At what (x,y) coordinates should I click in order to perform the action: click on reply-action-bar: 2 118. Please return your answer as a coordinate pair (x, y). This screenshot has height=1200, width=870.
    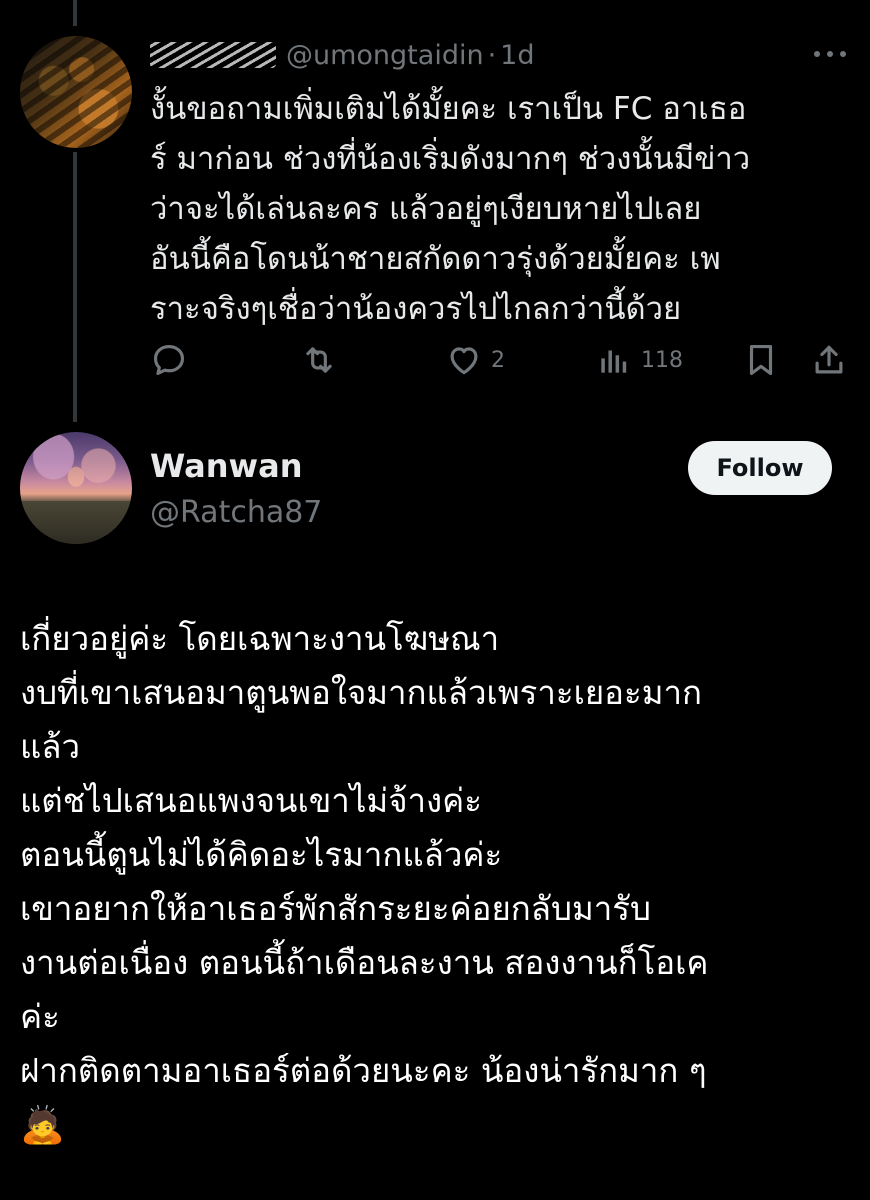
    Looking at the image, I should click on (500, 360).